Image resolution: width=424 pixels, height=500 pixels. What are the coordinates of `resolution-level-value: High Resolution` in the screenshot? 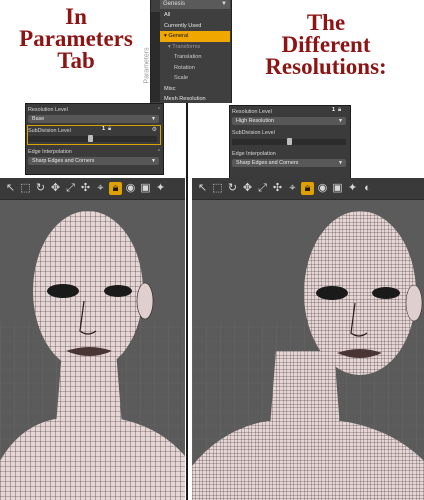 It's located at (255, 121).